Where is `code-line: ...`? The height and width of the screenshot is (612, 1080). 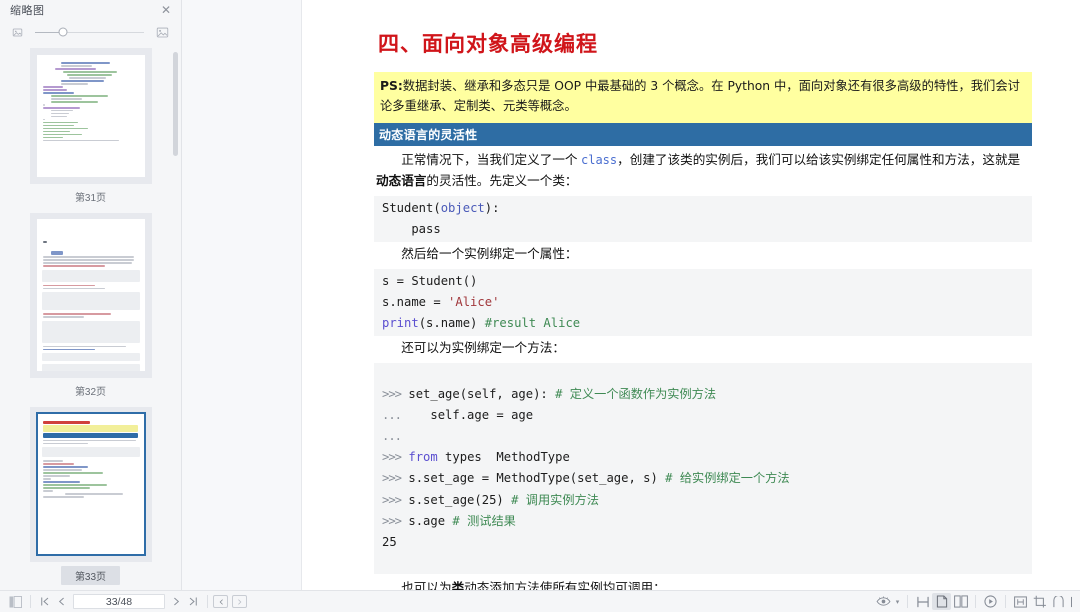
code-line: ... is located at coordinates (703, 436).